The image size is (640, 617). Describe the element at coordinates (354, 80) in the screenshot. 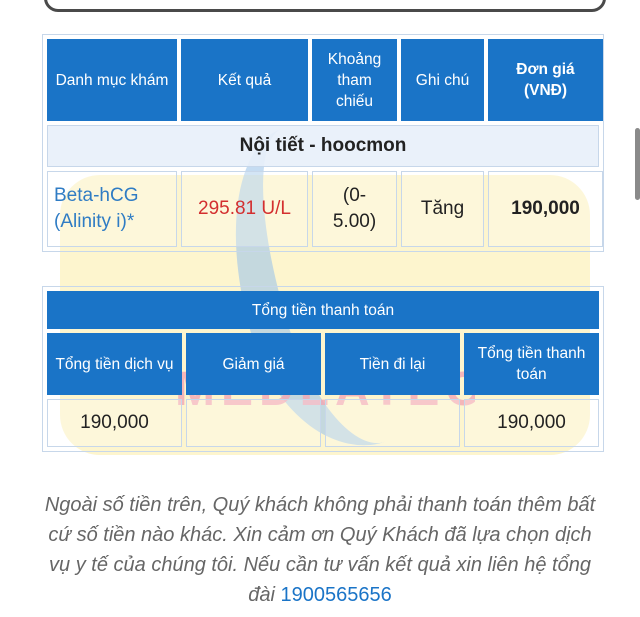

I see `header-reference-range: Khoảng tham chiếu` at that location.